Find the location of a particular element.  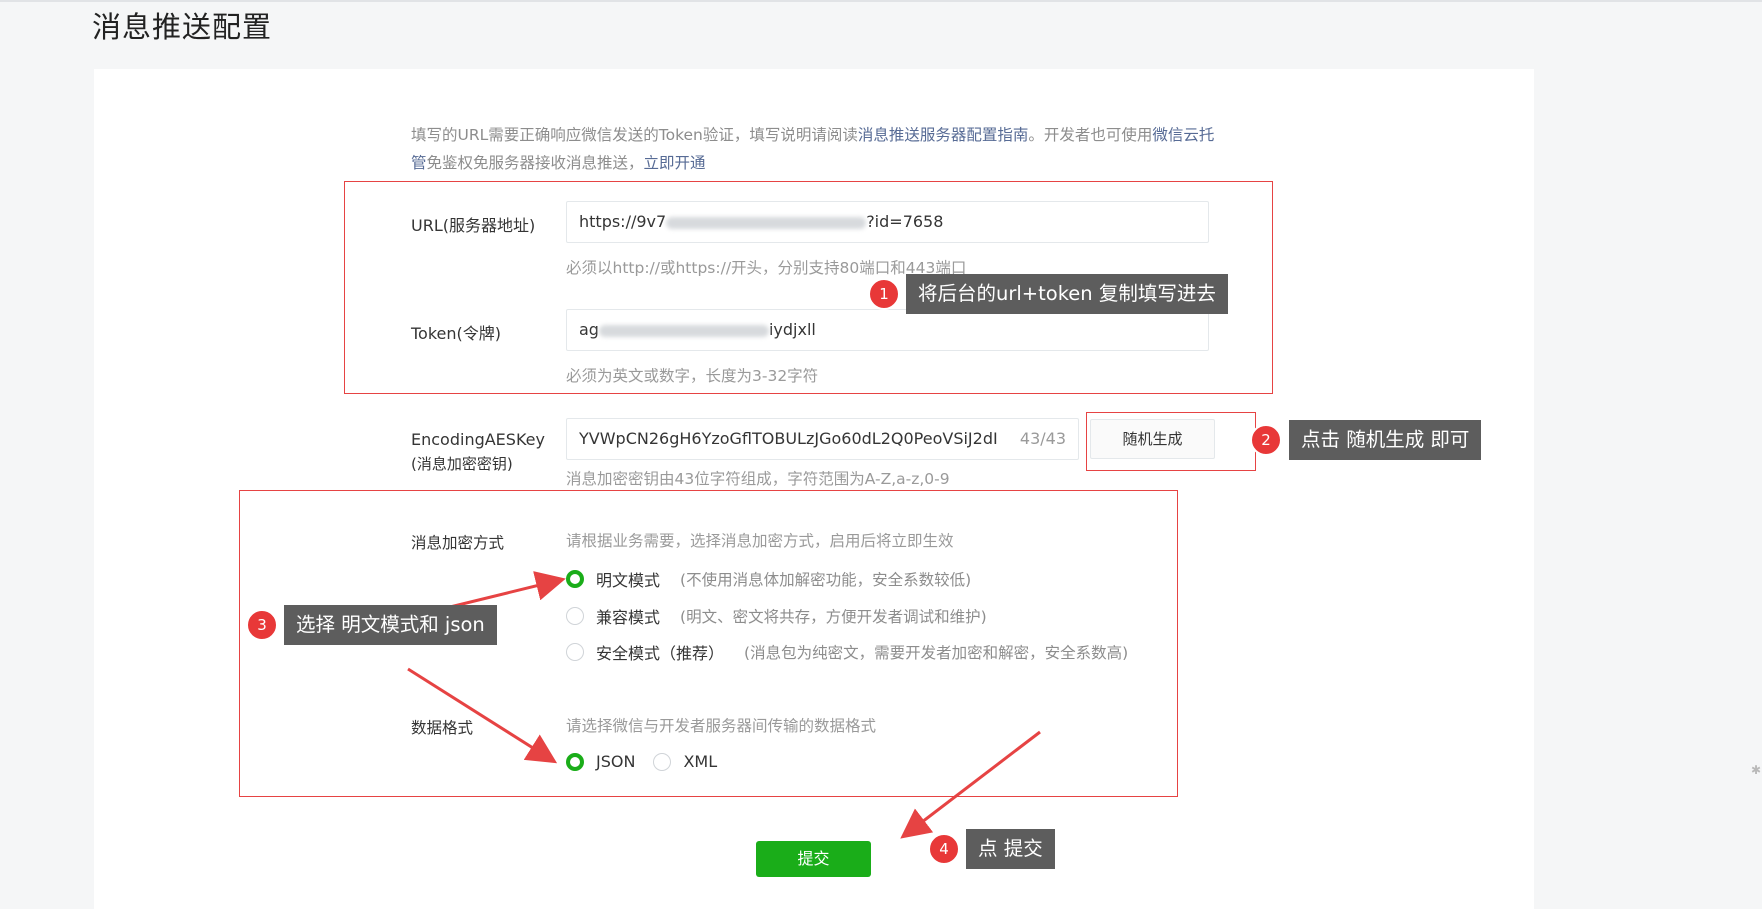

top-divider is located at coordinates (881, 1).